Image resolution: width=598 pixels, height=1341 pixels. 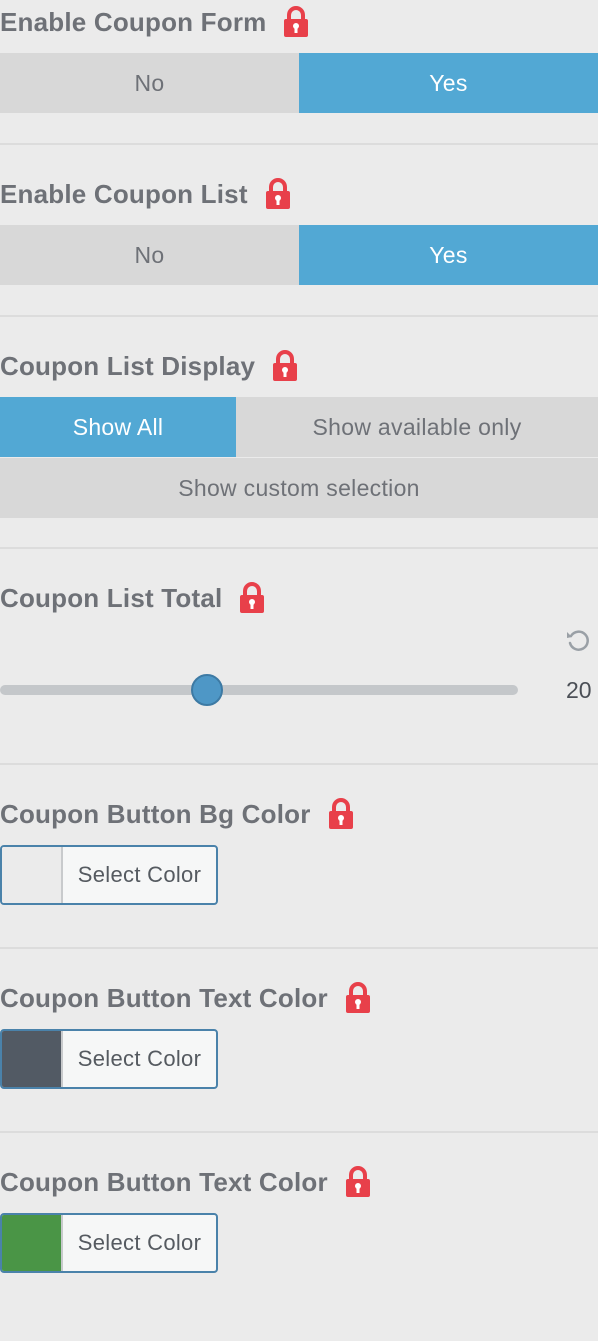 I want to click on list-display-option-show-custom: Show custom selection, so click(x=299, y=488).